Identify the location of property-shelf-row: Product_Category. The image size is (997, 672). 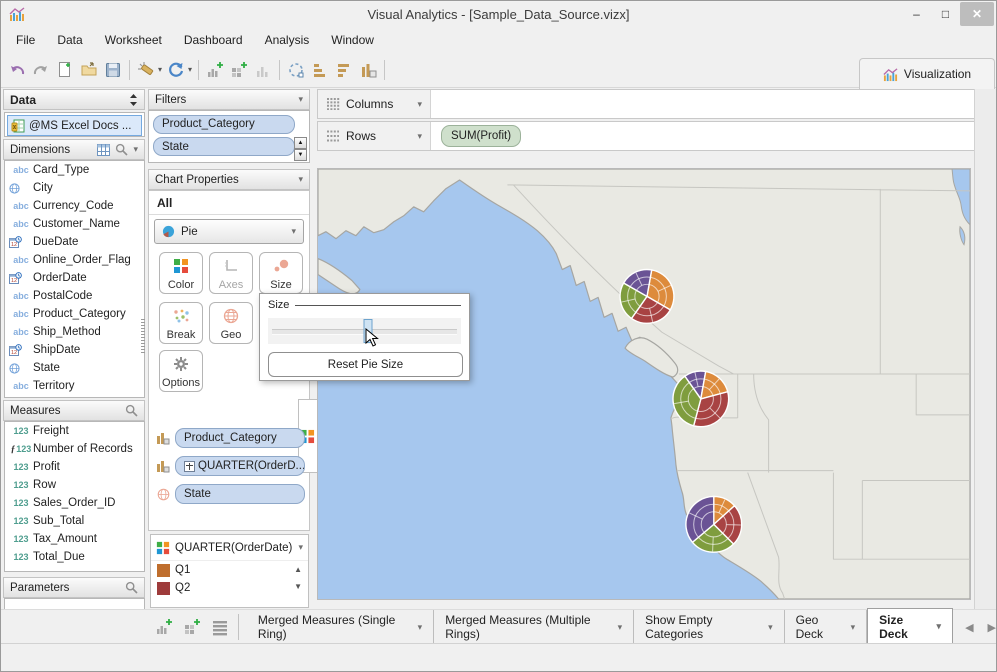
(230, 438).